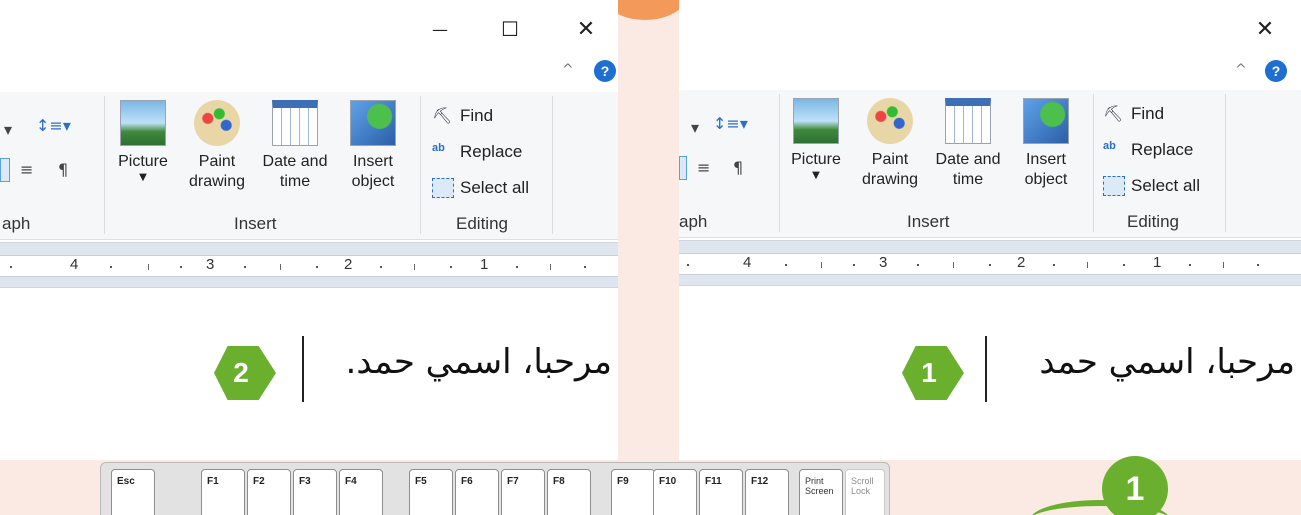 This screenshot has width=1301, height=515. What do you see at coordinates (1046, 179) in the screenshot?
I see `insert-object-label-2: object` at bounding box center [1046, 179].